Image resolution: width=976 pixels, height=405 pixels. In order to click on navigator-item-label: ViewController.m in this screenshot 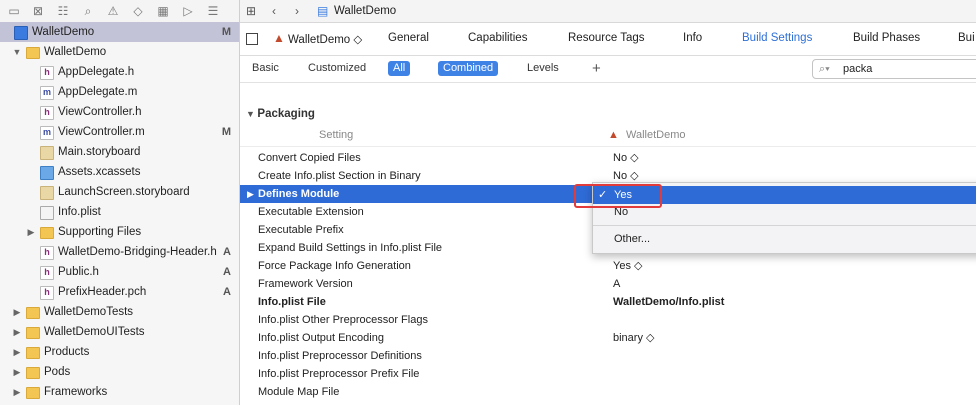, I will do `click(101, 132)`.